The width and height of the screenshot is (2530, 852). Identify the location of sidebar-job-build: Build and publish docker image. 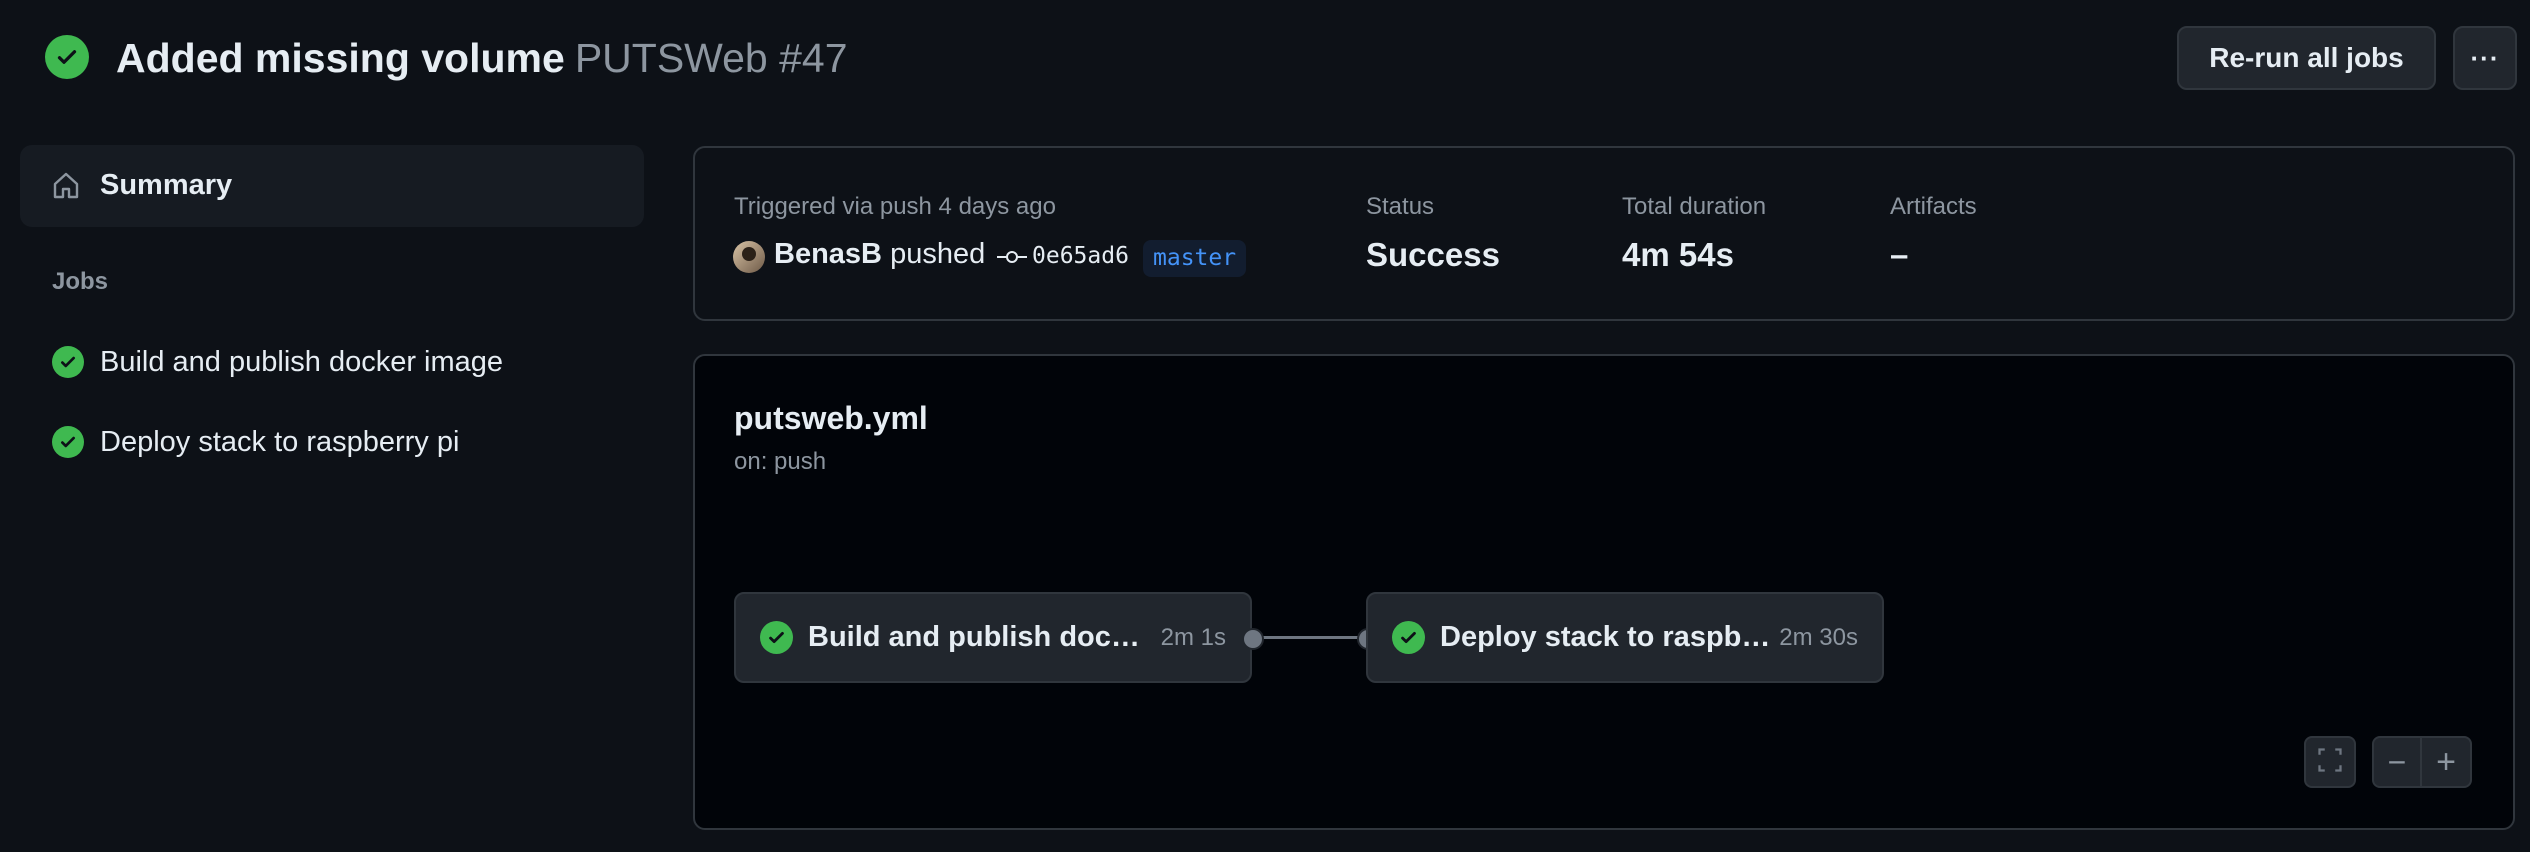
(332, 362).